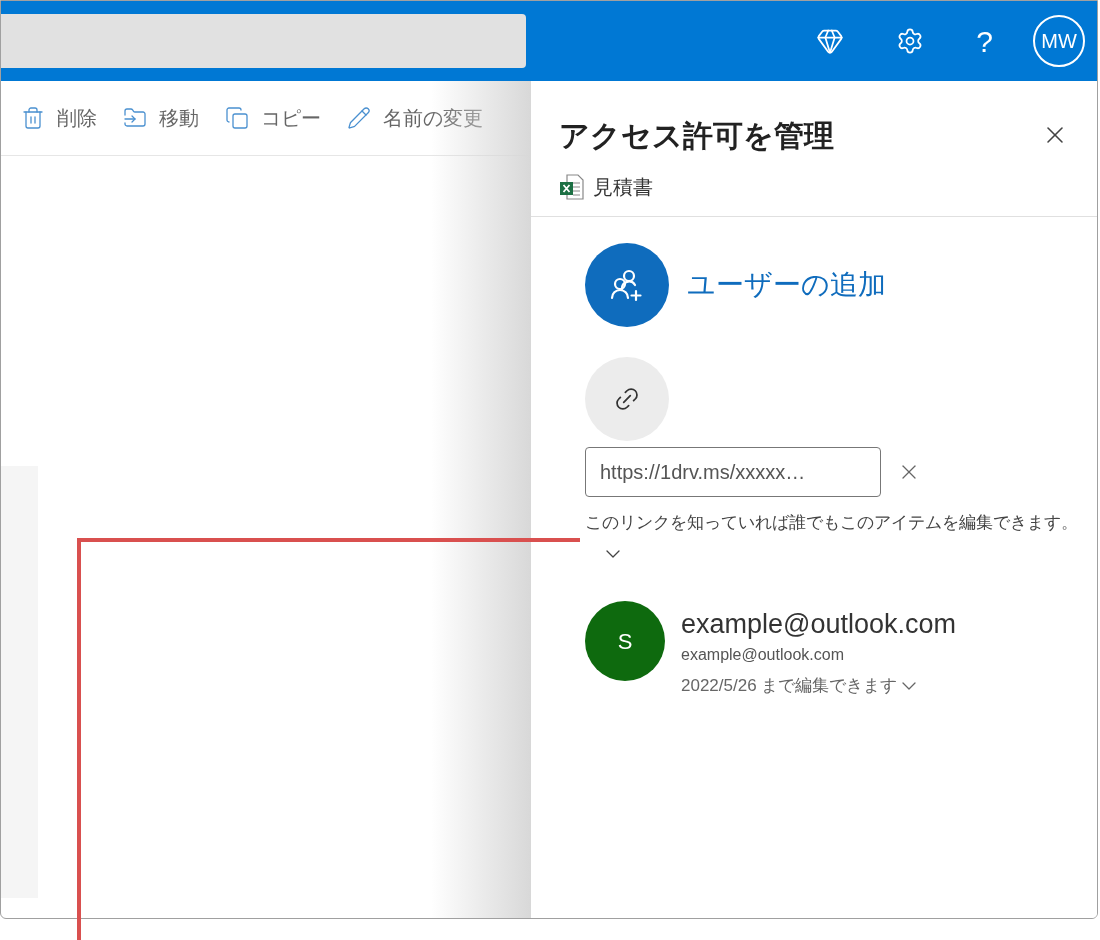 The height and width of the screenshot is (940, 1100). I want to click on user-avatar: S, so click(625, 641).